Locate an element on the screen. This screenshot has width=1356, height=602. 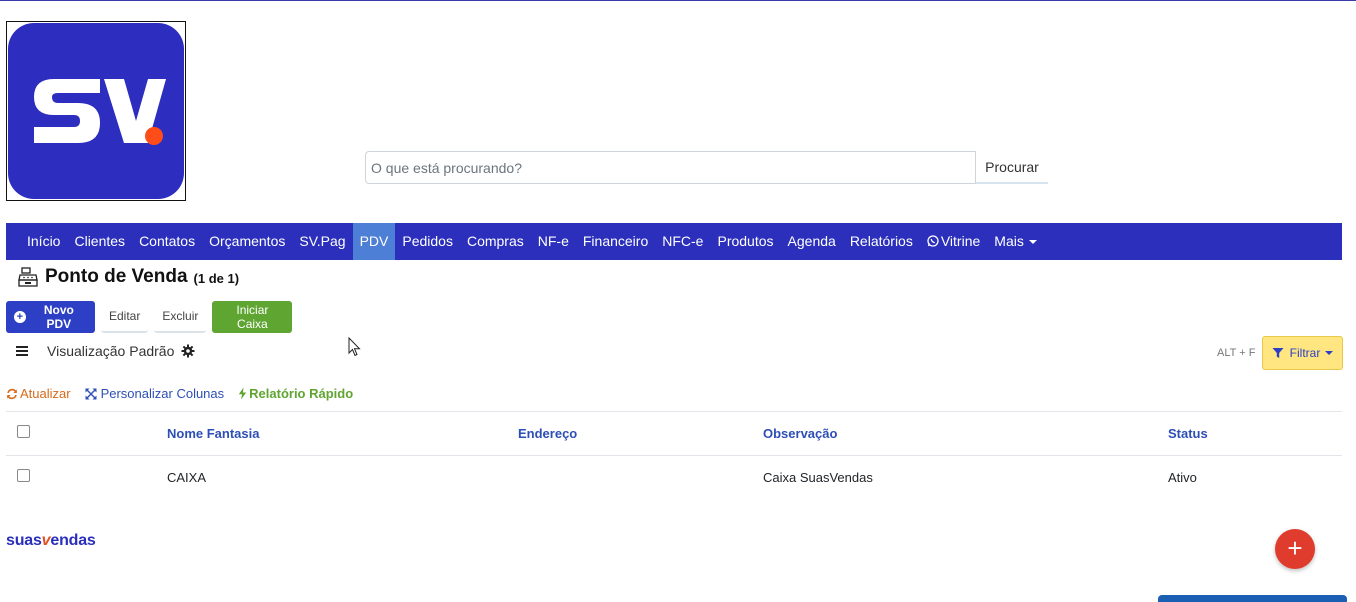
nav-item-compras: Compras is located at coordinates (495, 241).